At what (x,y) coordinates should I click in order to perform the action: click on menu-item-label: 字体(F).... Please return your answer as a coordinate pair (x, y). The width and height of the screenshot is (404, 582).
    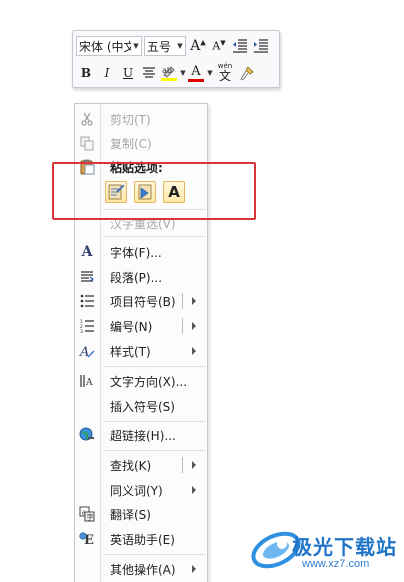
    Looking at the image, I should click on (136, 252).